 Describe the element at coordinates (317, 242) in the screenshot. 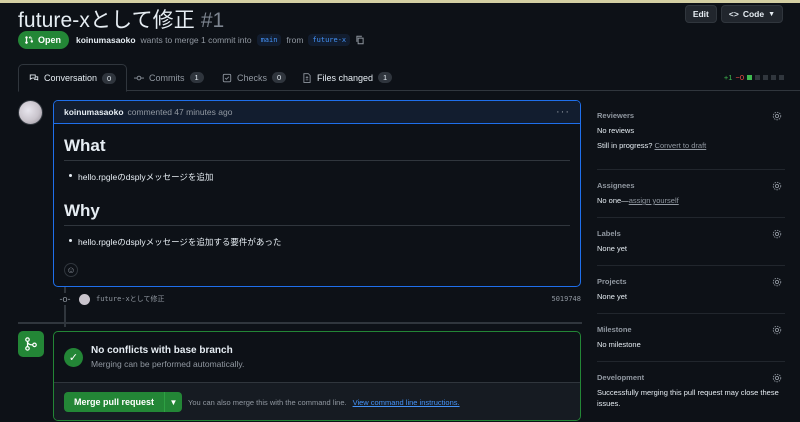

I see `list-item: hello.rpgleのdsplyメッセージを追加する要件があった` at that location.